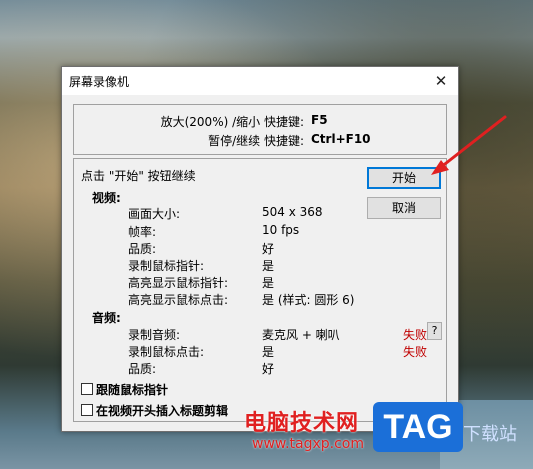 This screenshot has width=533, height=469. What do you see at coordinates (418, 427) in the screenshot?
I see `tag-logo: TAG` at bounding box center [418, 427].